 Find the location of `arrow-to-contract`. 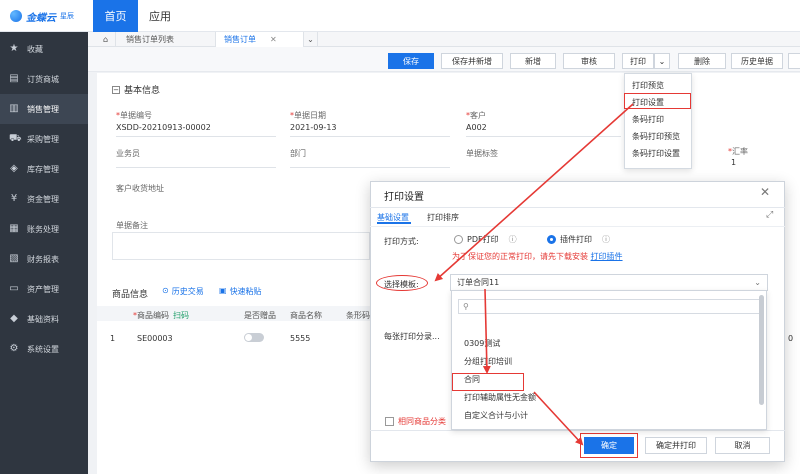

arrow-to-contract is located at coordinates (486, 331).